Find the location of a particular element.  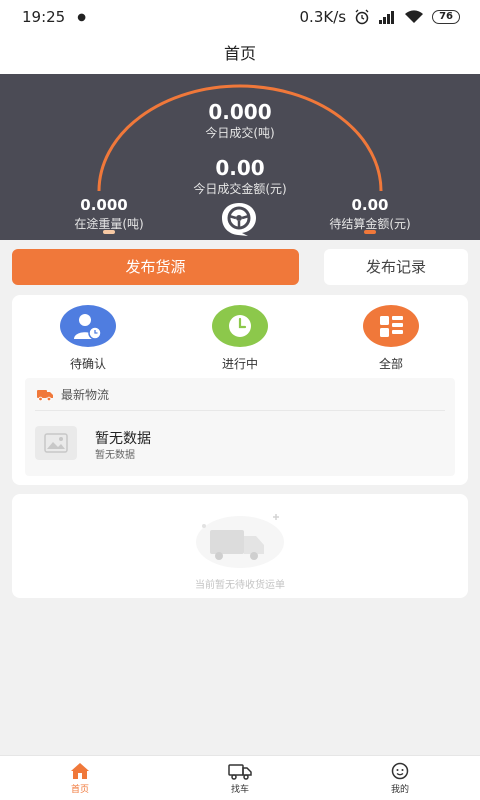

empty-truck-icon is located at coordinates (240, 541).